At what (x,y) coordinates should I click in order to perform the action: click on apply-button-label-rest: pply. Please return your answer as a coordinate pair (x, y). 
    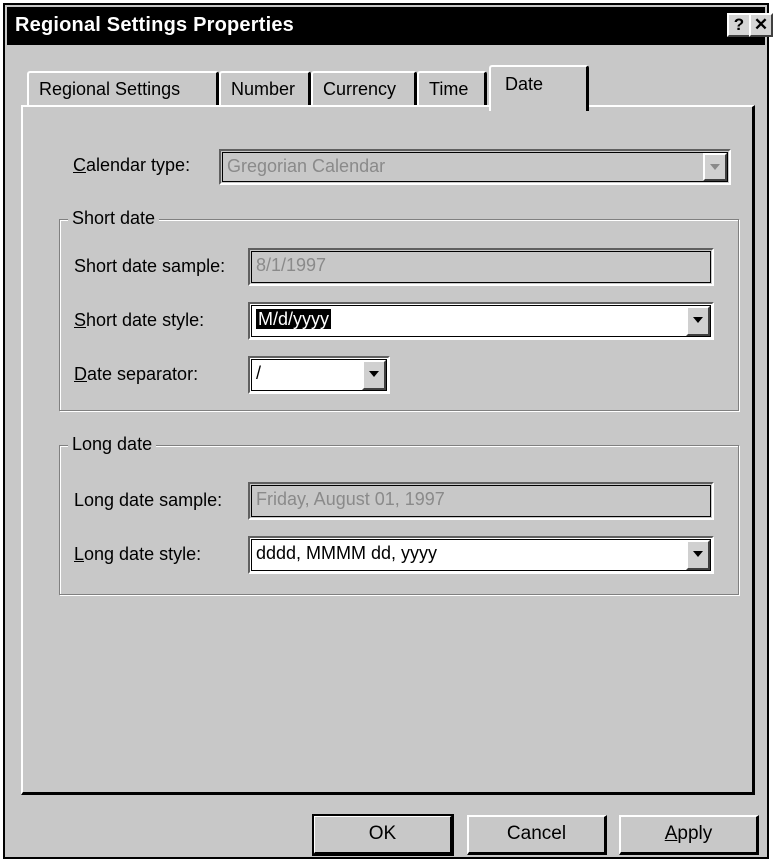
    Looking at the image, I should click on (695, 833).